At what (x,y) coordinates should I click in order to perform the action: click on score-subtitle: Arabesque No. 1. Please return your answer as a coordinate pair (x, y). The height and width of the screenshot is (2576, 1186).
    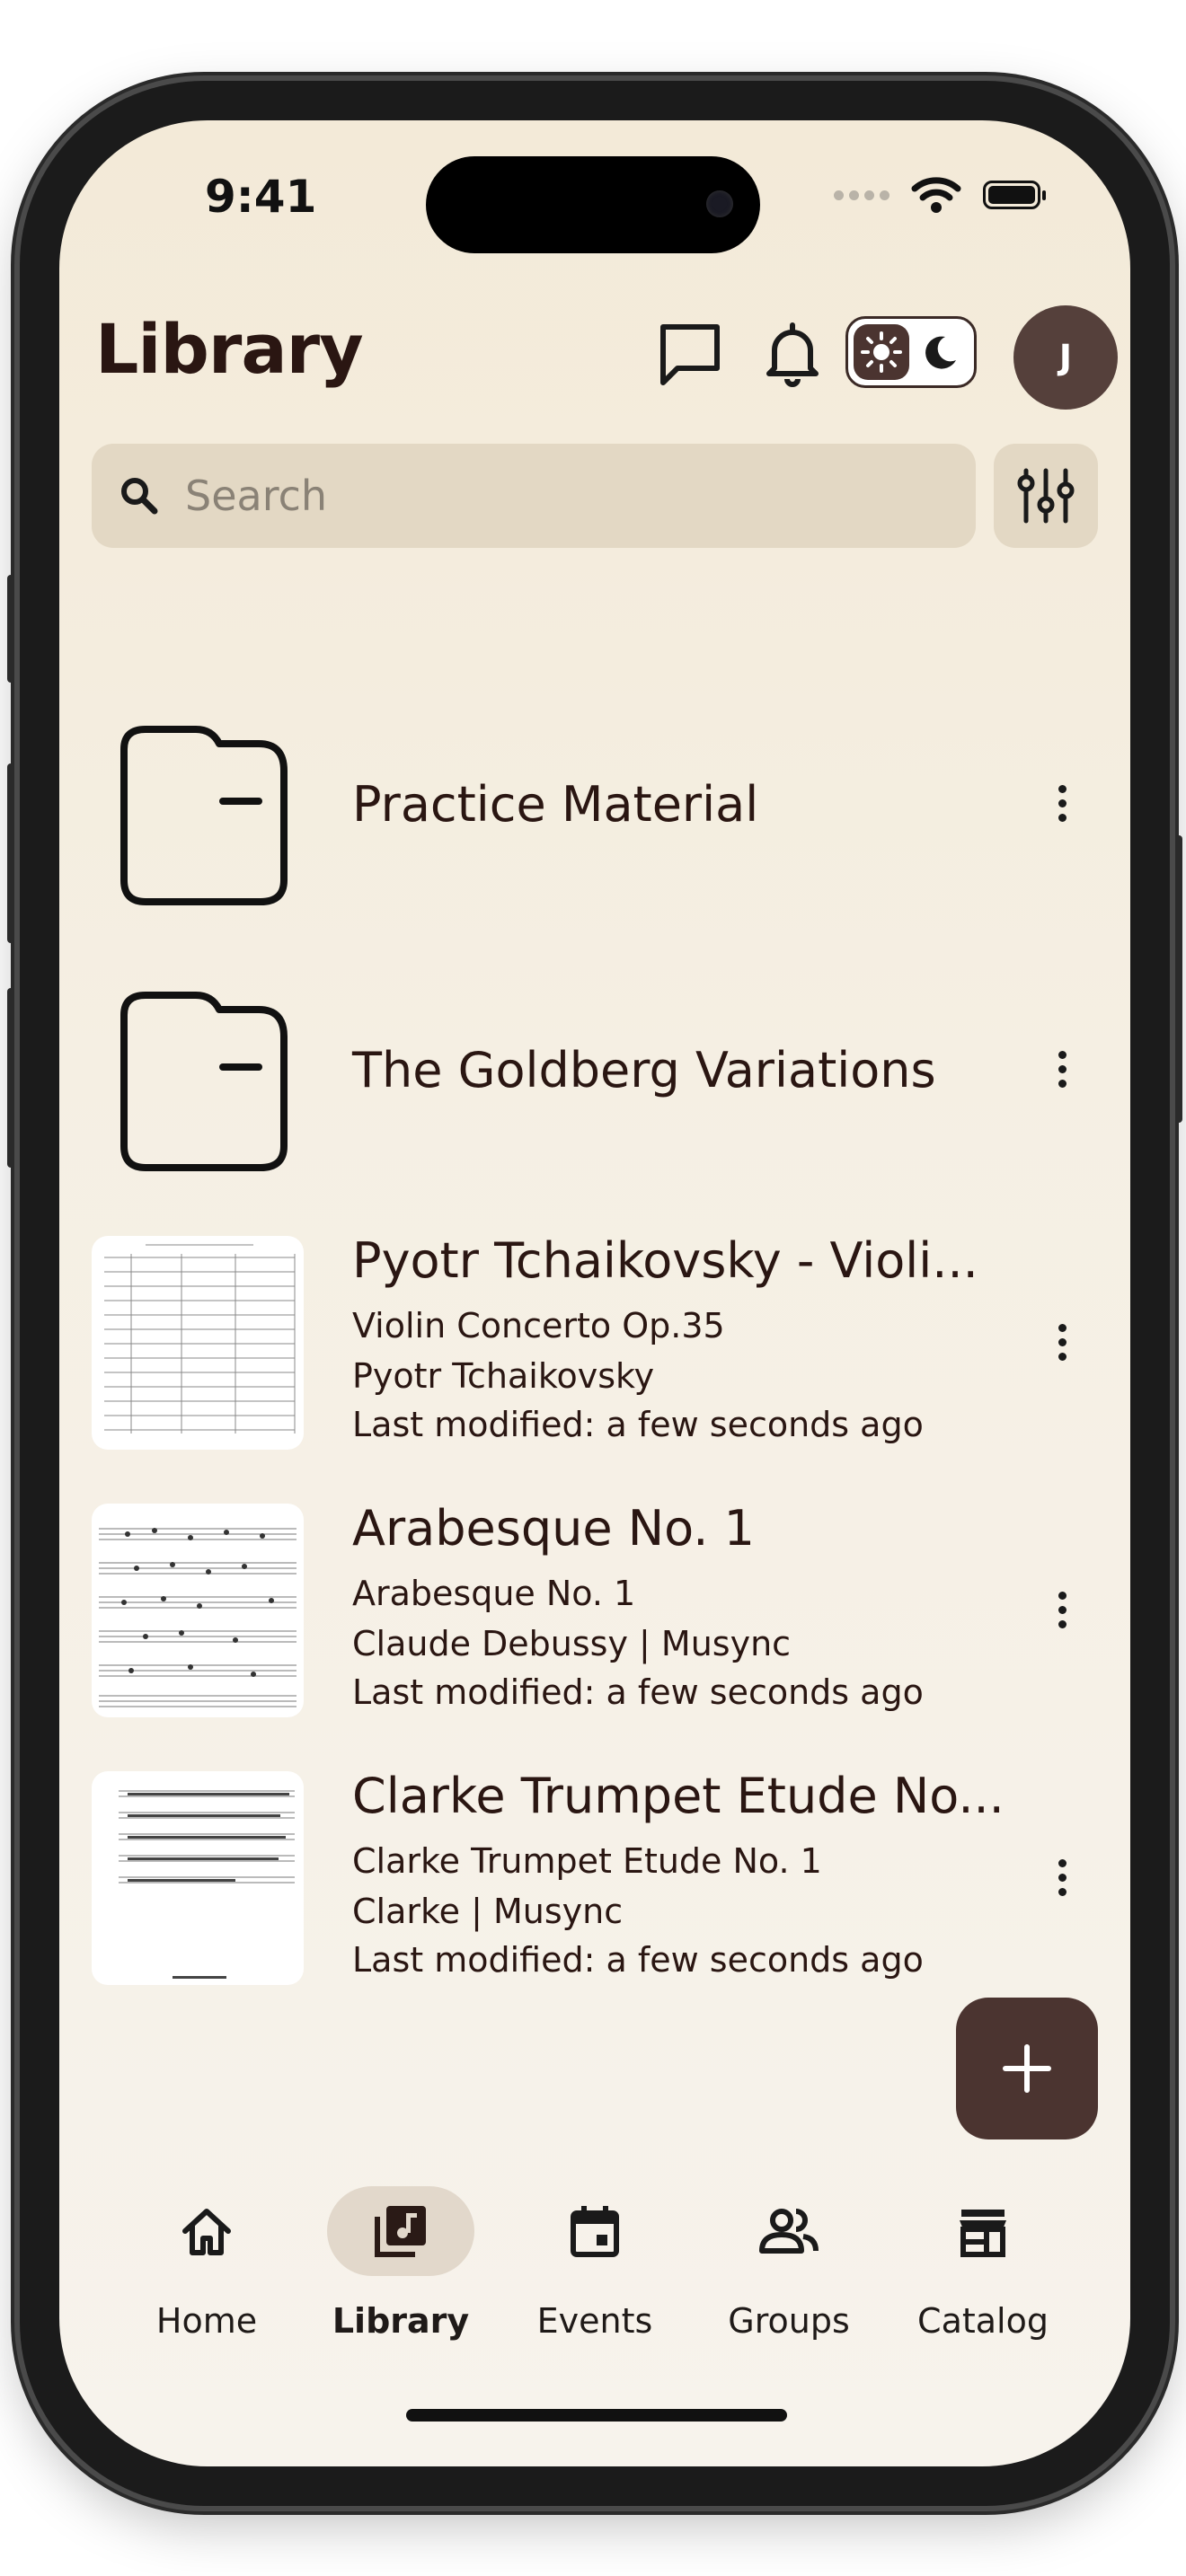
    Looking at the image, I should click on (494, 1593).